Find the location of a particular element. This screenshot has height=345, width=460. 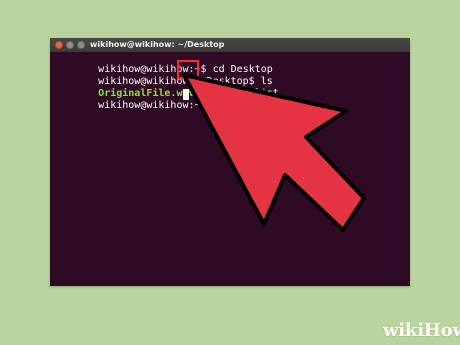

terminal-line: wikihow@wikihow:~/Desktop$ is located at coordinates (155, 99).